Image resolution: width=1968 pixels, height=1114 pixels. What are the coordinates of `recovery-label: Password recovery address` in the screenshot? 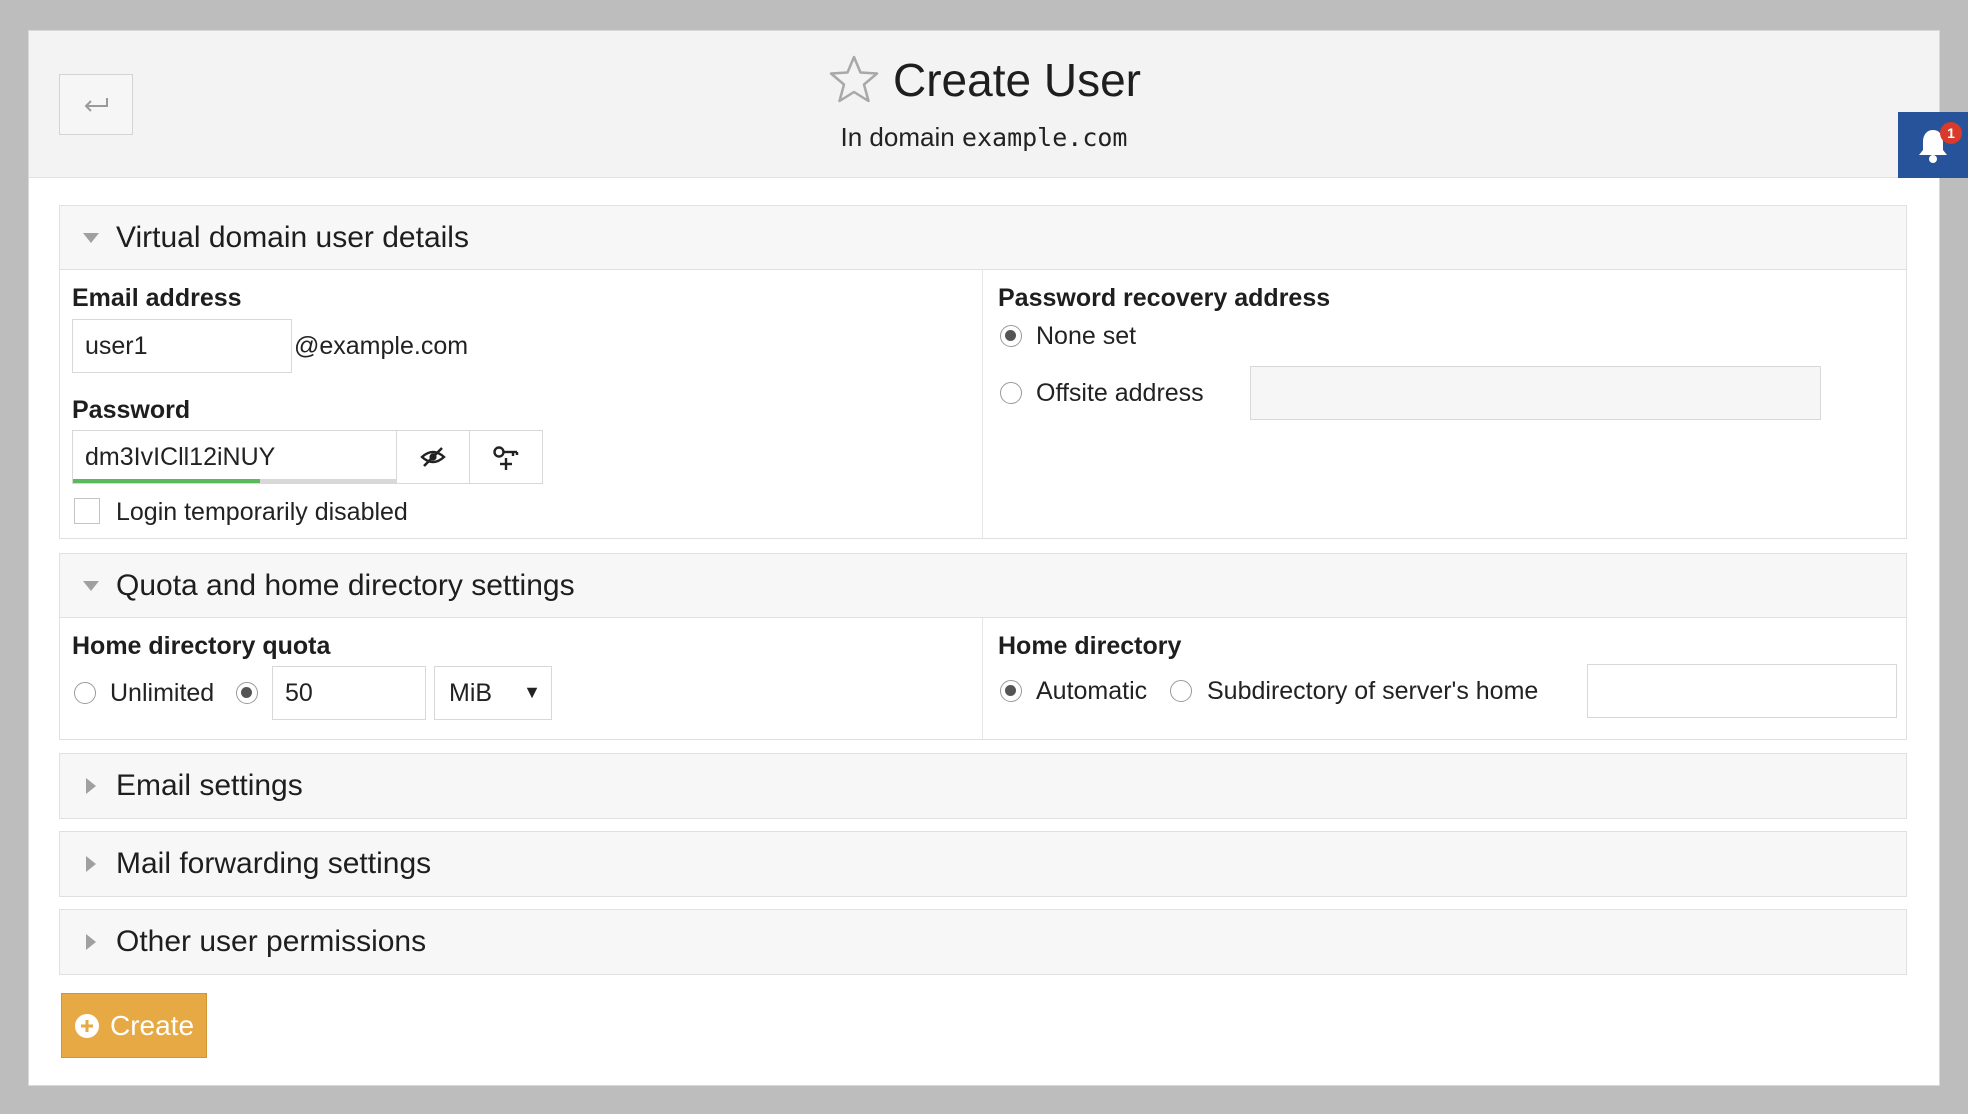 It's located at (1164, 298).